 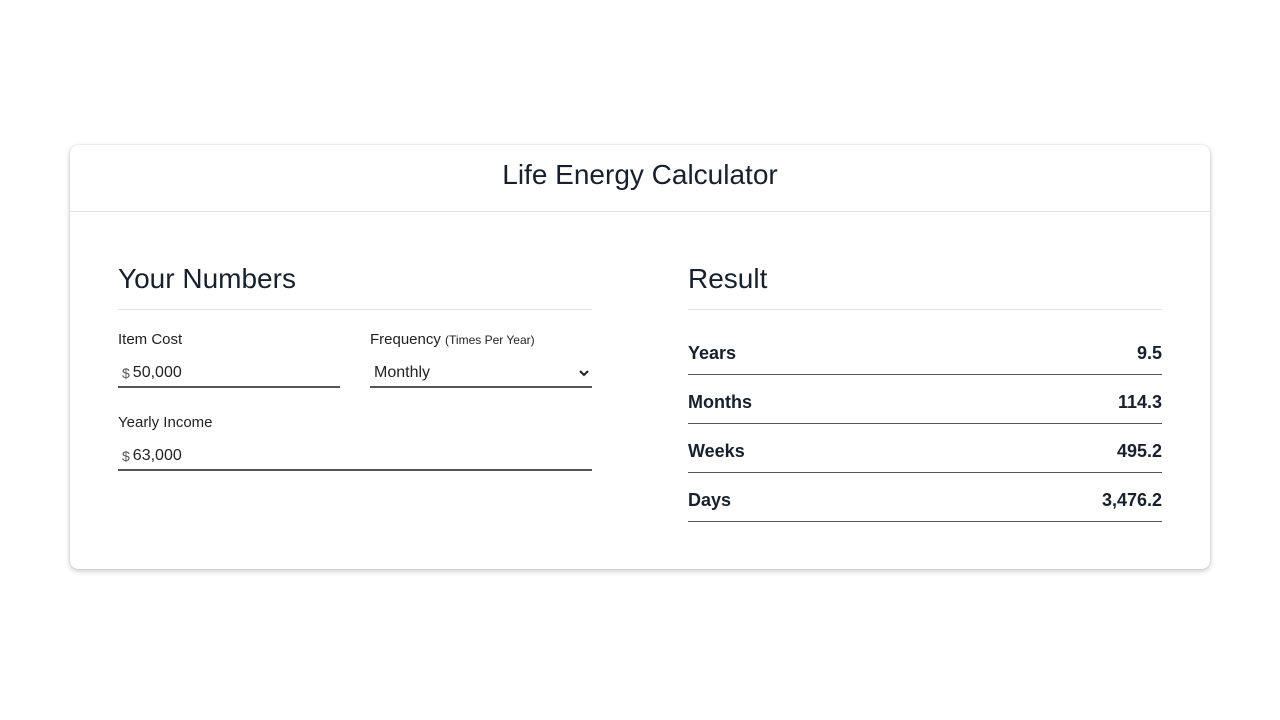 I want to click on item-cost-input, so click(x=236, y=373).